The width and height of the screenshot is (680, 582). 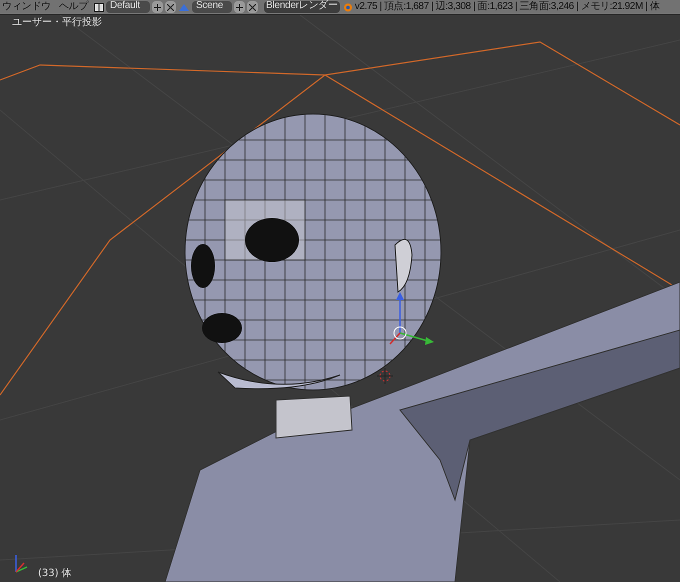 What do you see at coordinates (212, 7) in the screenshot?
I see `scene-field: Scene` at bounding box center [212, 7].